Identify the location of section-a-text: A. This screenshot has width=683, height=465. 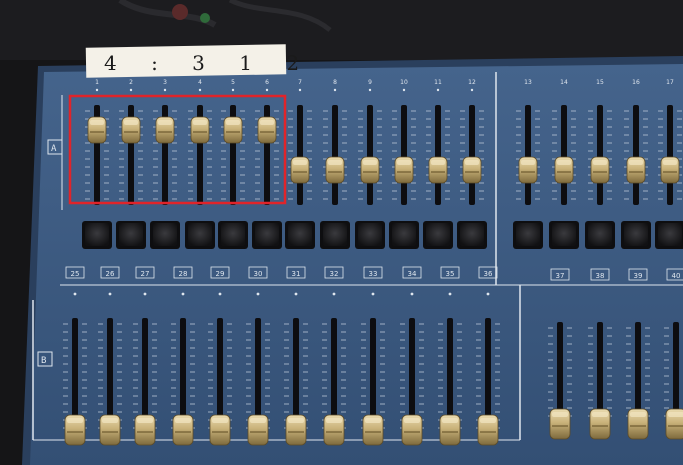
(54, 149).